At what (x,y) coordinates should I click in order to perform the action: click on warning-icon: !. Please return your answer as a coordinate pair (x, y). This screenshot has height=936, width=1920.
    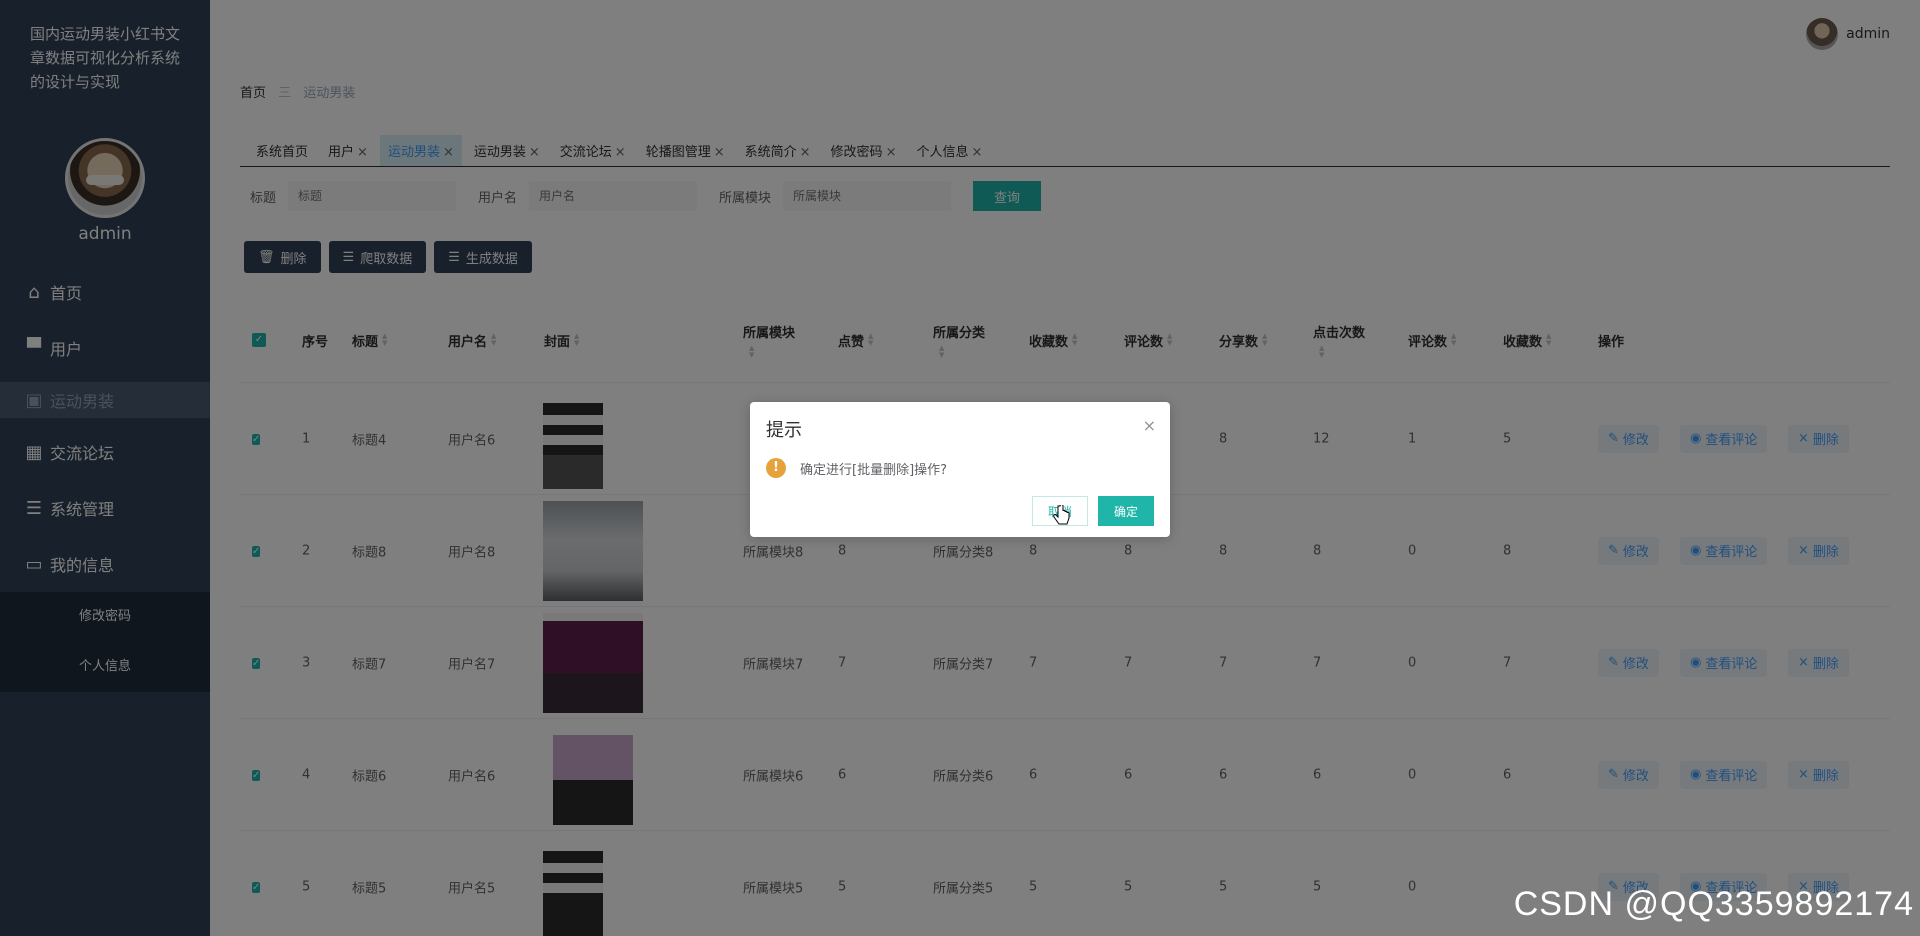
    Looking at the image, I should click on (776, 468).